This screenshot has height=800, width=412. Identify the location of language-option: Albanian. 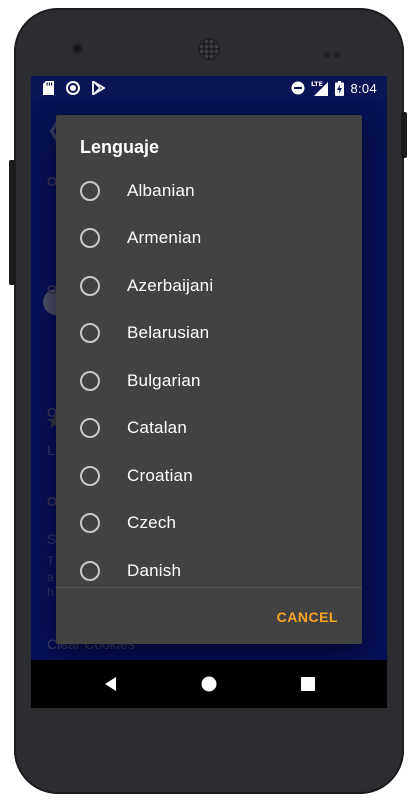
(209, 190).